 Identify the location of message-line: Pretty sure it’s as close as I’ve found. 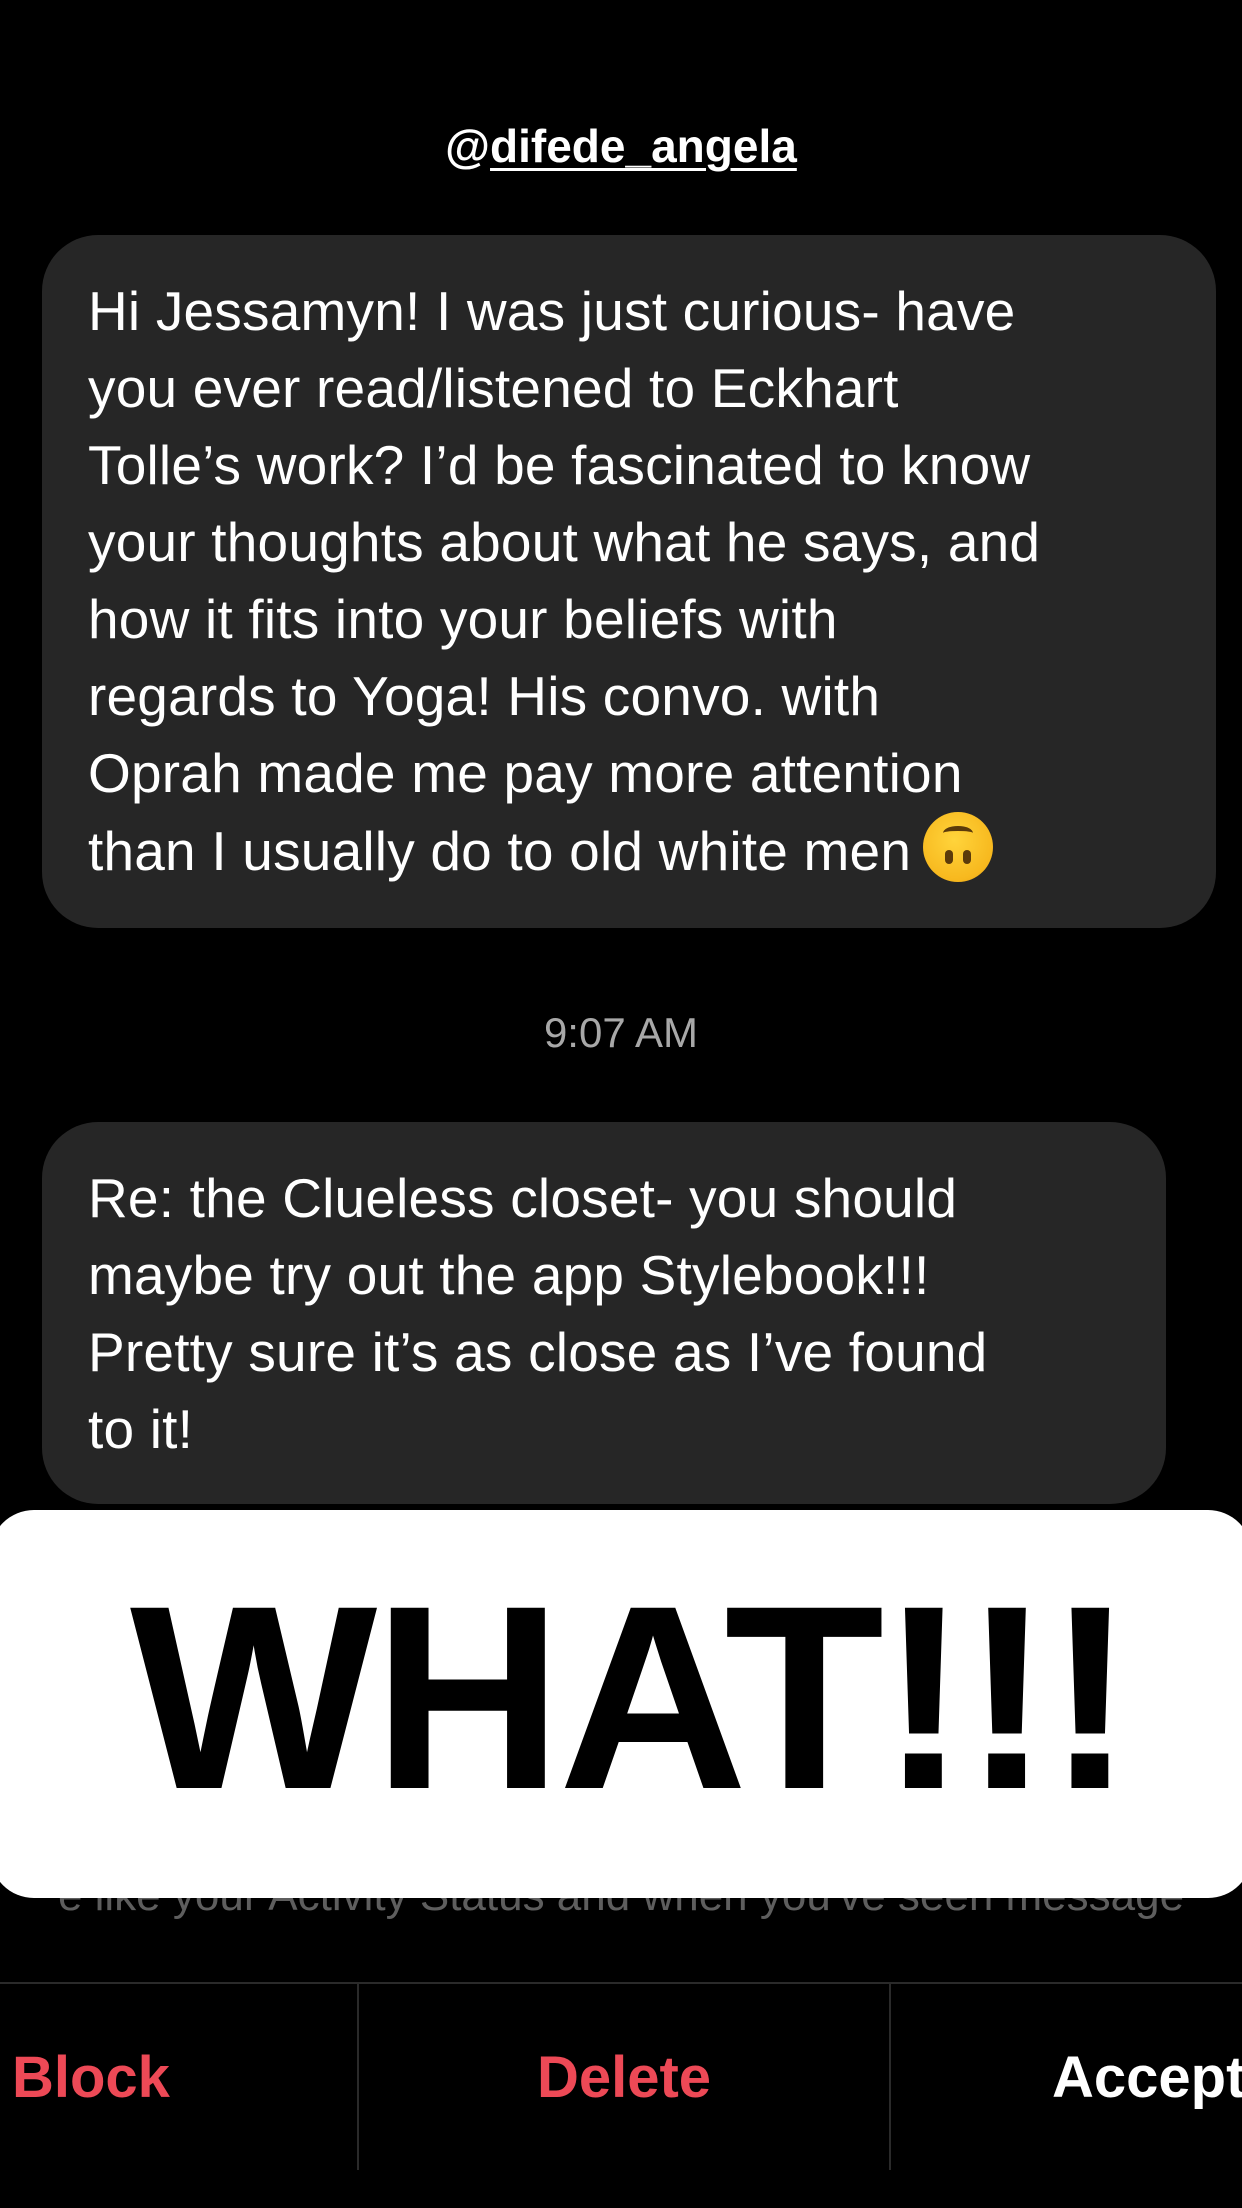
(538, 1352).